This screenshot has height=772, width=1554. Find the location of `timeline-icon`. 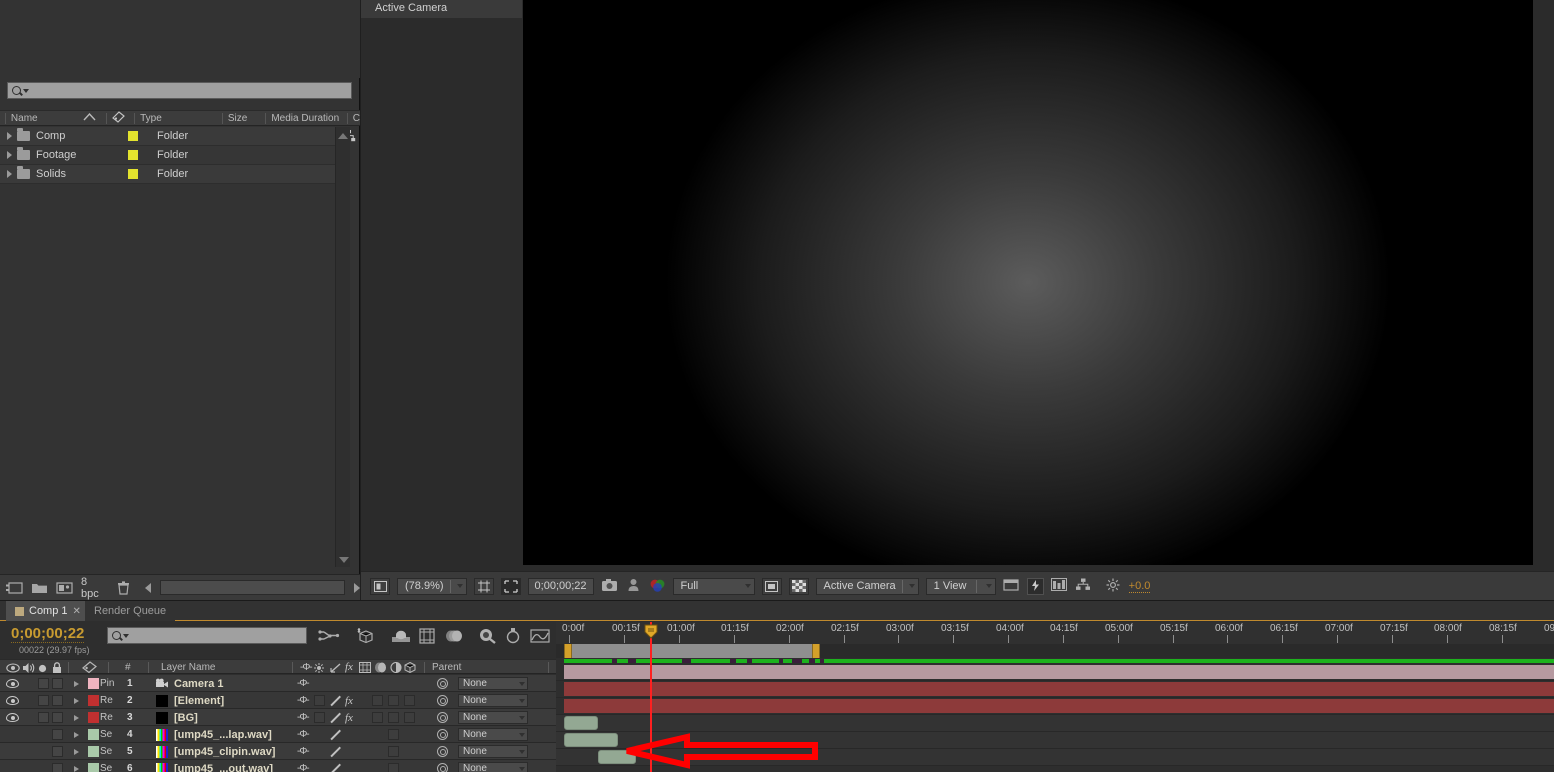

timeline-icon is located at coordinates (1059, 586).